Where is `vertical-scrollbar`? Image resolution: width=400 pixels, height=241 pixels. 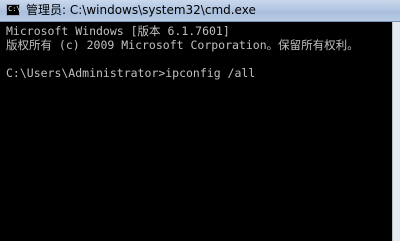
vertical-scrollbar is located at coordinates (396, 131).